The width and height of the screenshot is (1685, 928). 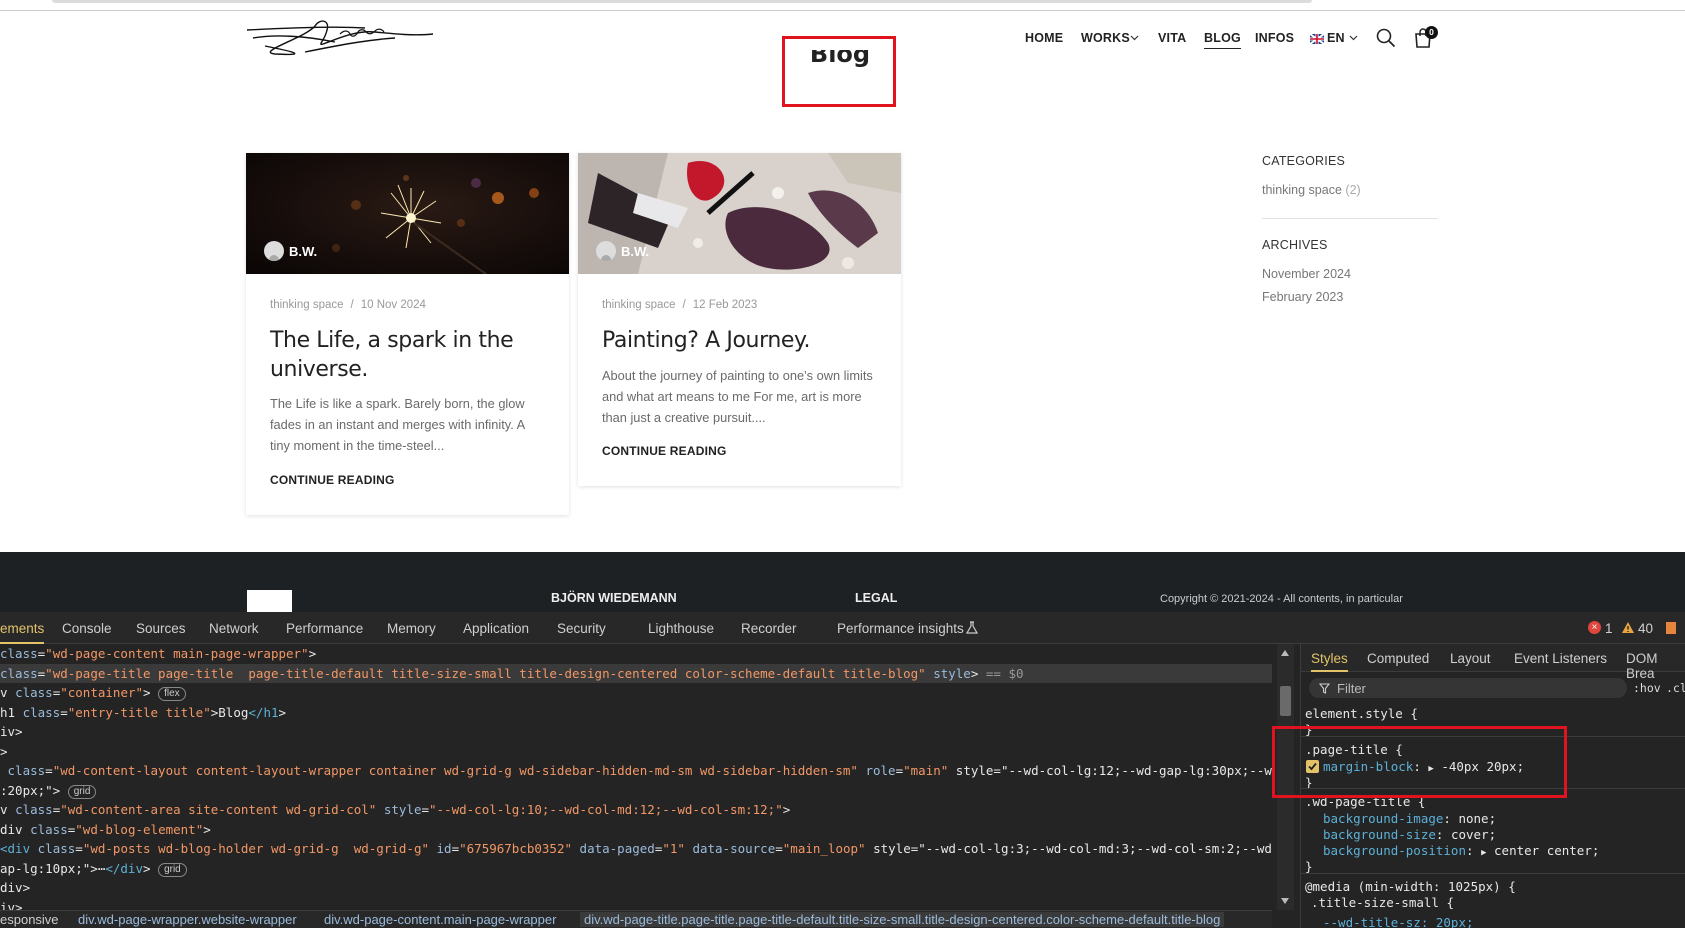 I want to click on issues-icon, so click(x=1671, y=628).